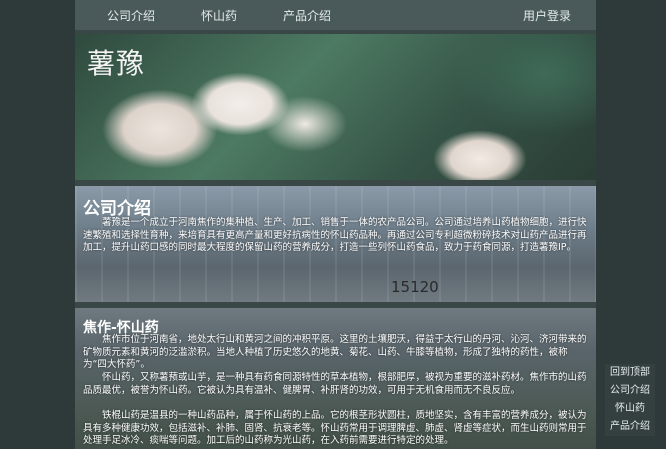 This screenshot has height=449, width=666. What do you see at coordinates (630, 391) in the screenshot?
I see `side-nav-company: 公司介绍` at bounding box center [630, 391].